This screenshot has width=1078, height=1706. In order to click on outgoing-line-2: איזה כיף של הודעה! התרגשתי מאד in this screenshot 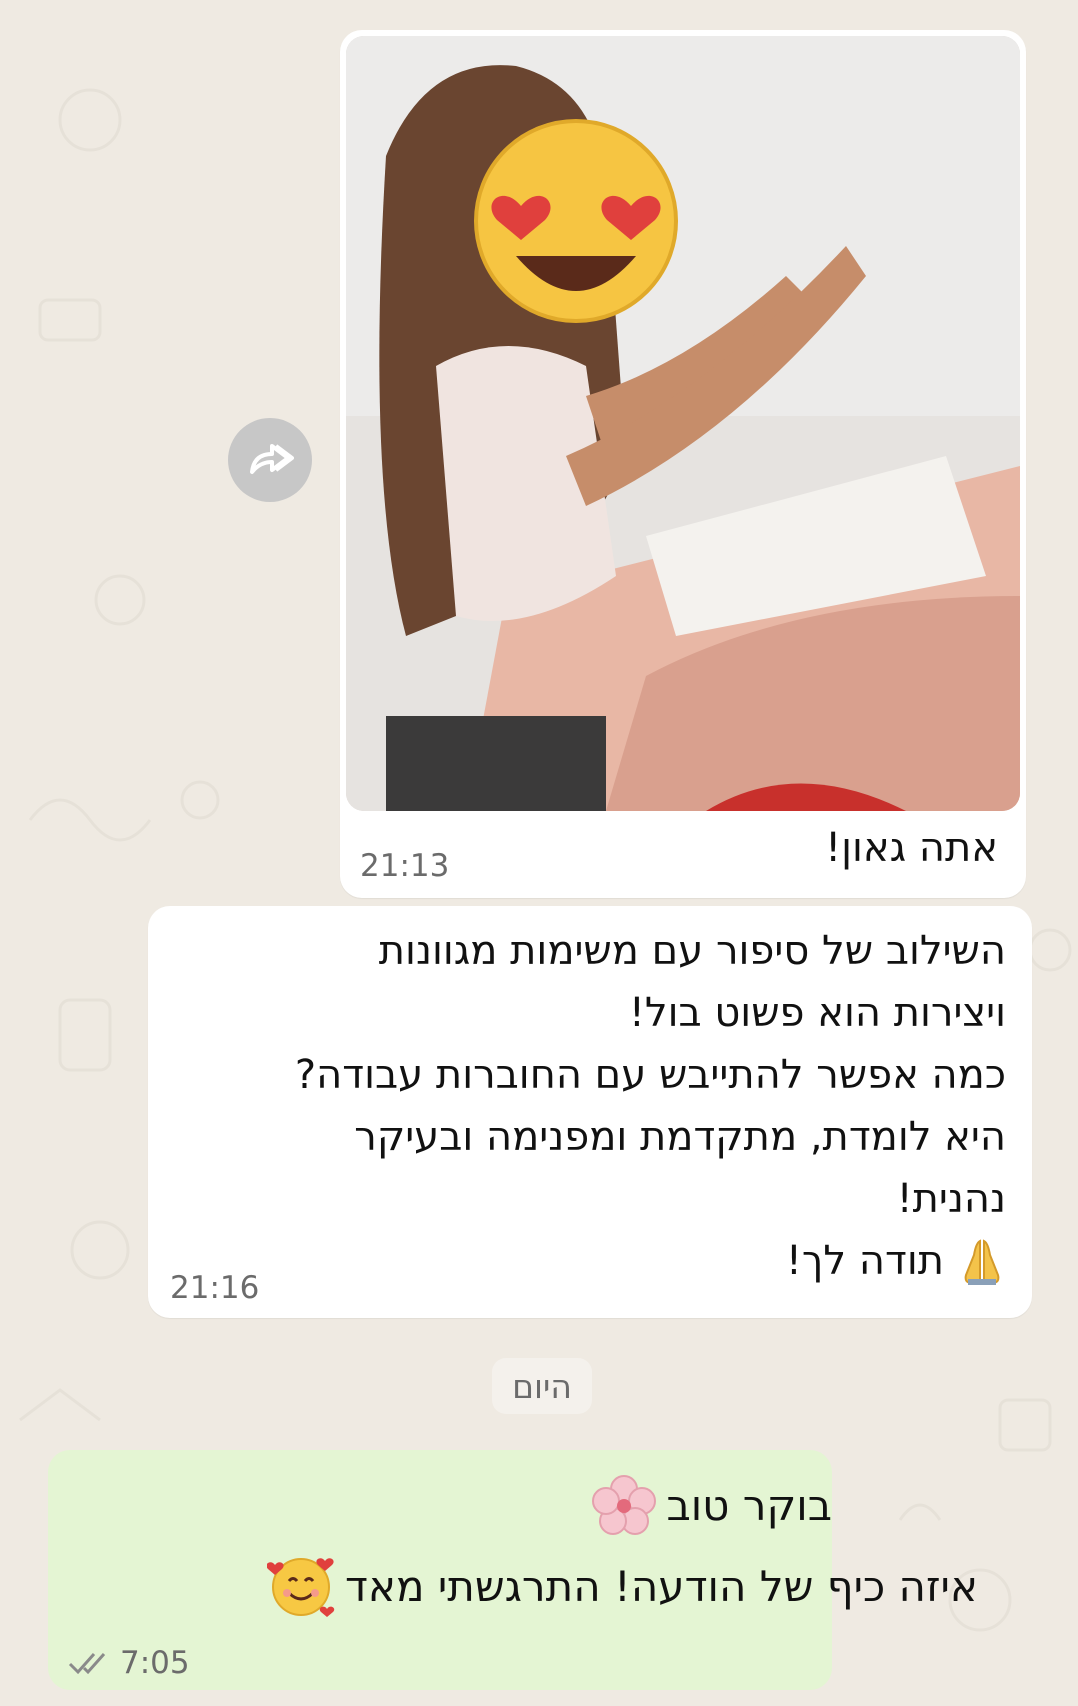, I will do `click(622, 1586)`.